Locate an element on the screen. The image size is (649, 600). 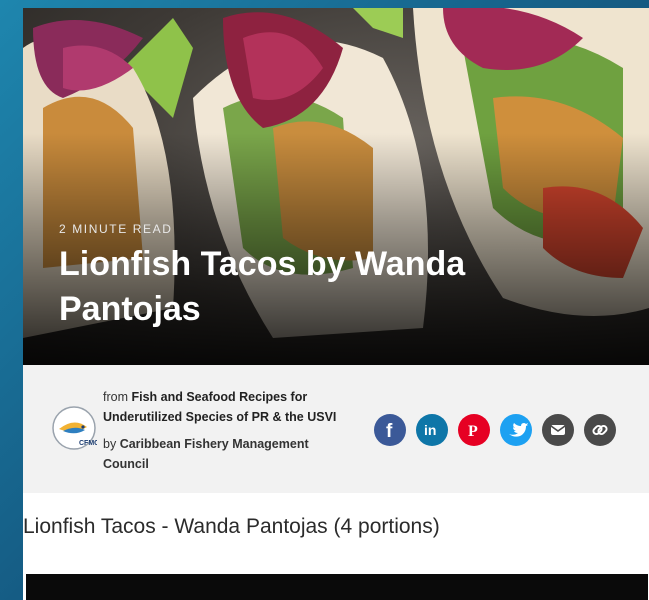
article-title: Lionfish Tacos by Wanda Pantojas is located at coordinates (262, 286).